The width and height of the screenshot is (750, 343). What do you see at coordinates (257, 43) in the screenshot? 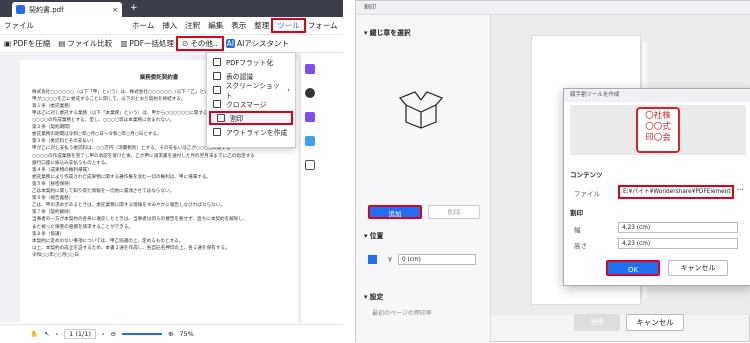
I see `ai-assistant-button: AI AIアシスタント` at bounding box center [257, 43].